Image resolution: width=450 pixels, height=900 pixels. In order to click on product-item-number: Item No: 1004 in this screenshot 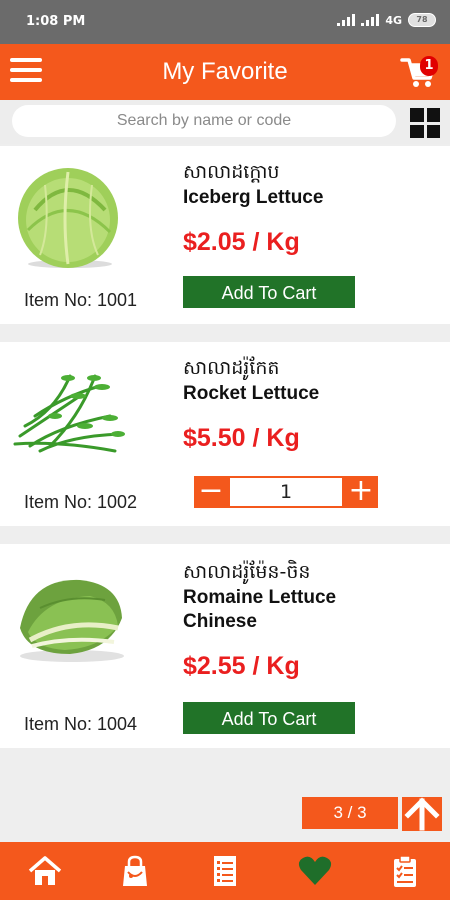, I will do `click(81, 724)`.